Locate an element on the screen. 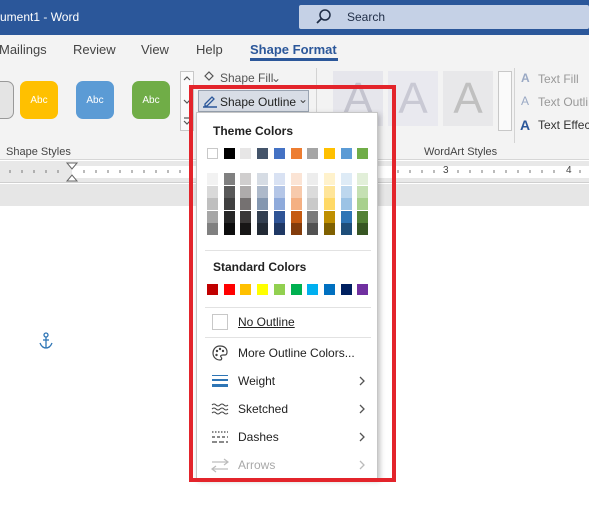 The image size is (589, 520). paint-bucket-icon is located at coordinates (209, 76).